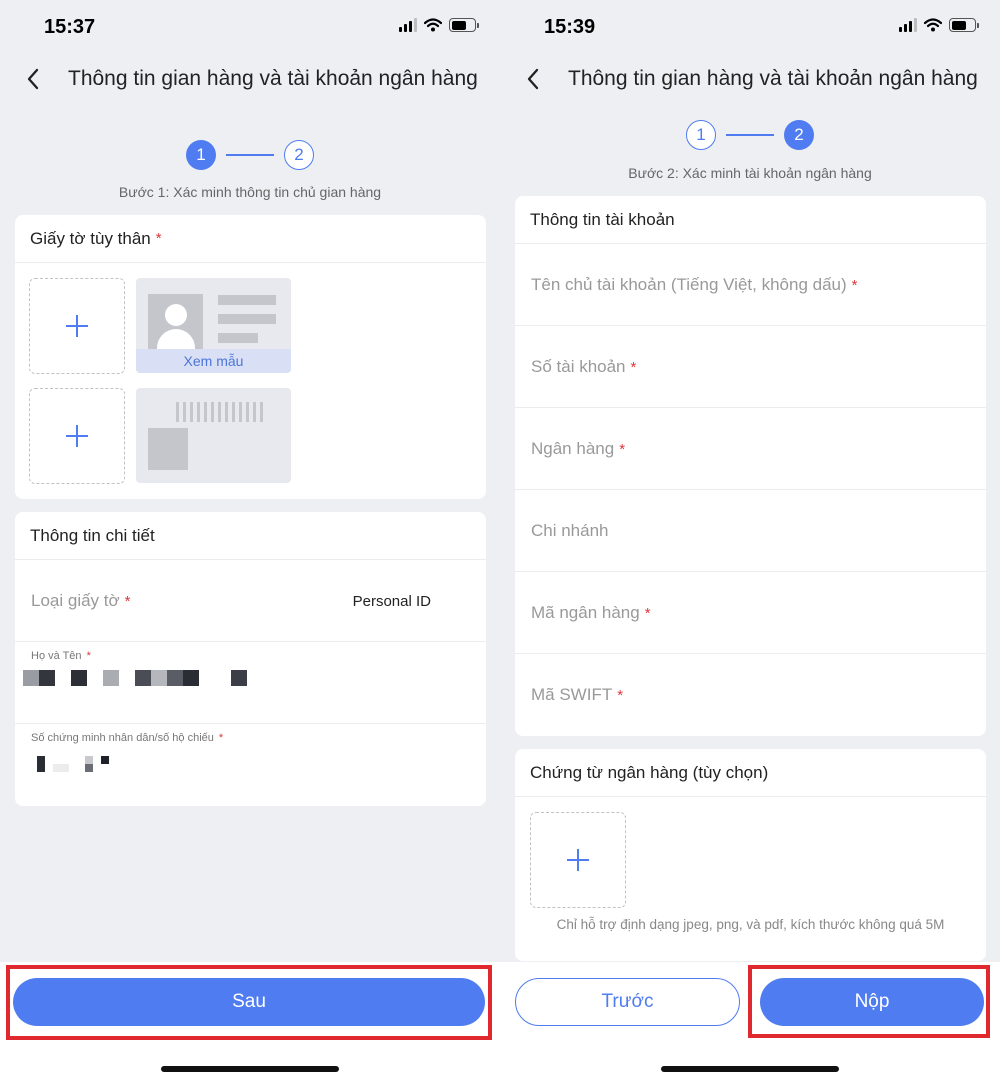 This screenshot has width=1000, height=1082. Describe the element at coordinates (250, 765) in the screenshot. I see `id-number-field: Số chứng minh nhân dân/số hộ chiếu *` at that location.